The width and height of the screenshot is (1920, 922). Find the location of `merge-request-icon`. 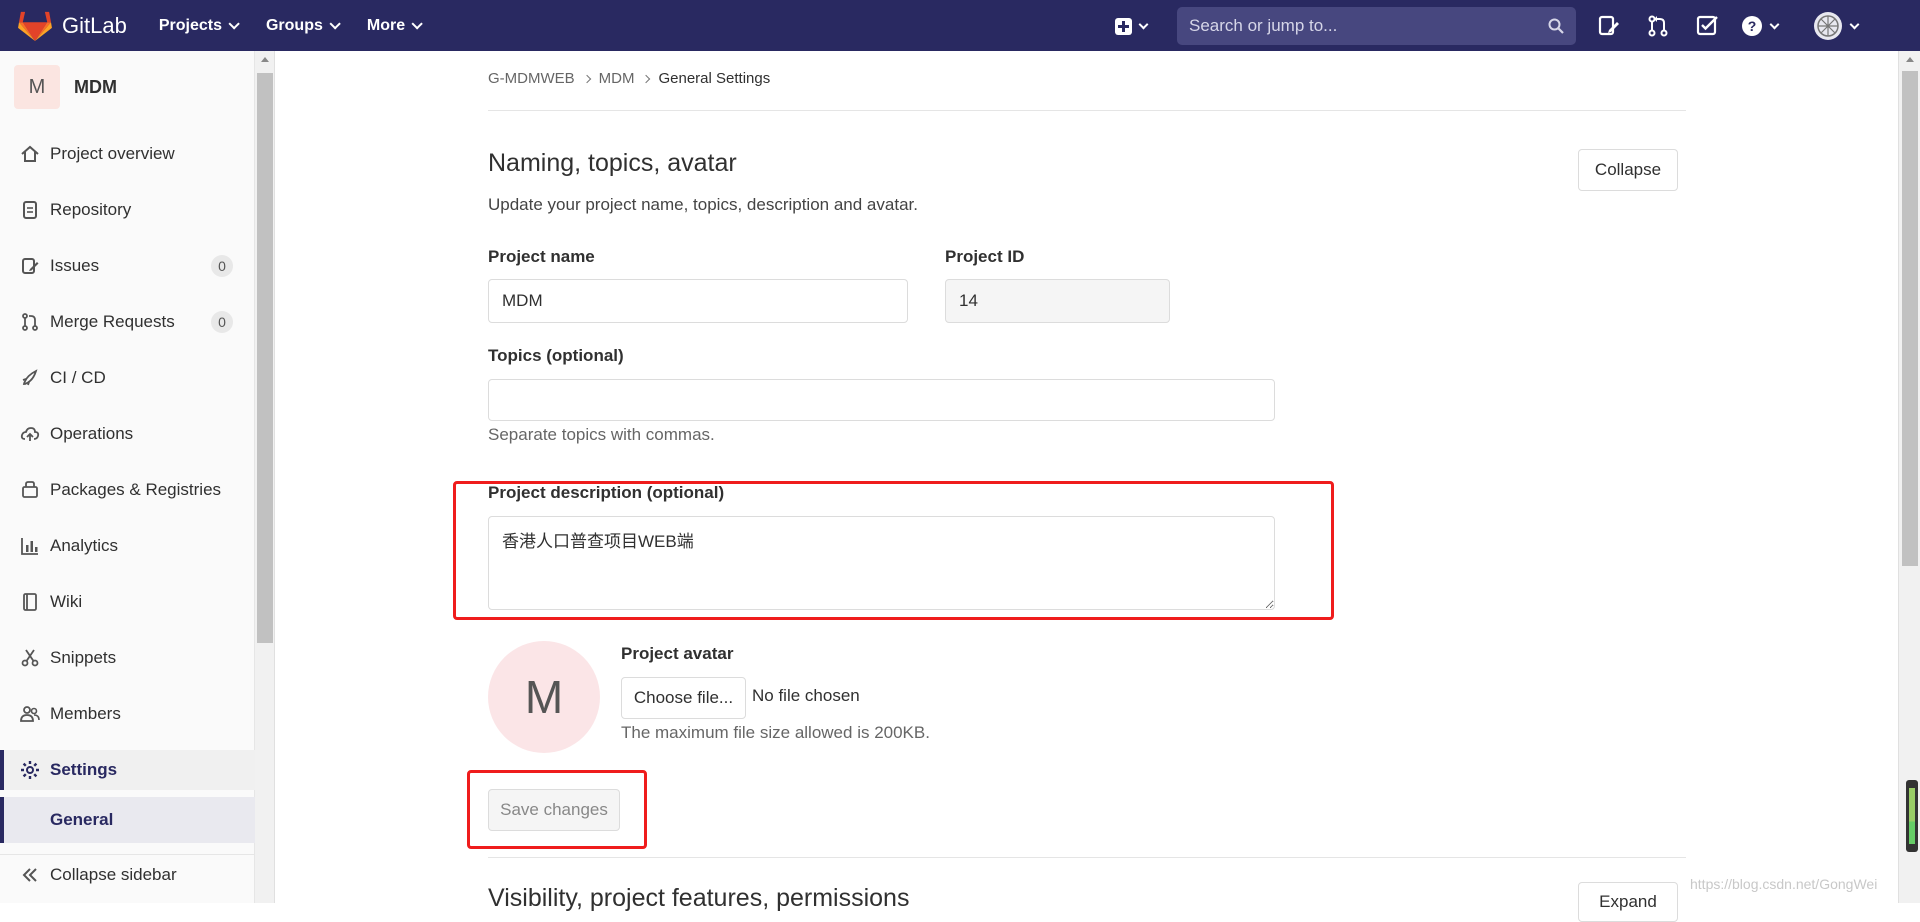

merge-request-icon is located at coordinates (30, 322).